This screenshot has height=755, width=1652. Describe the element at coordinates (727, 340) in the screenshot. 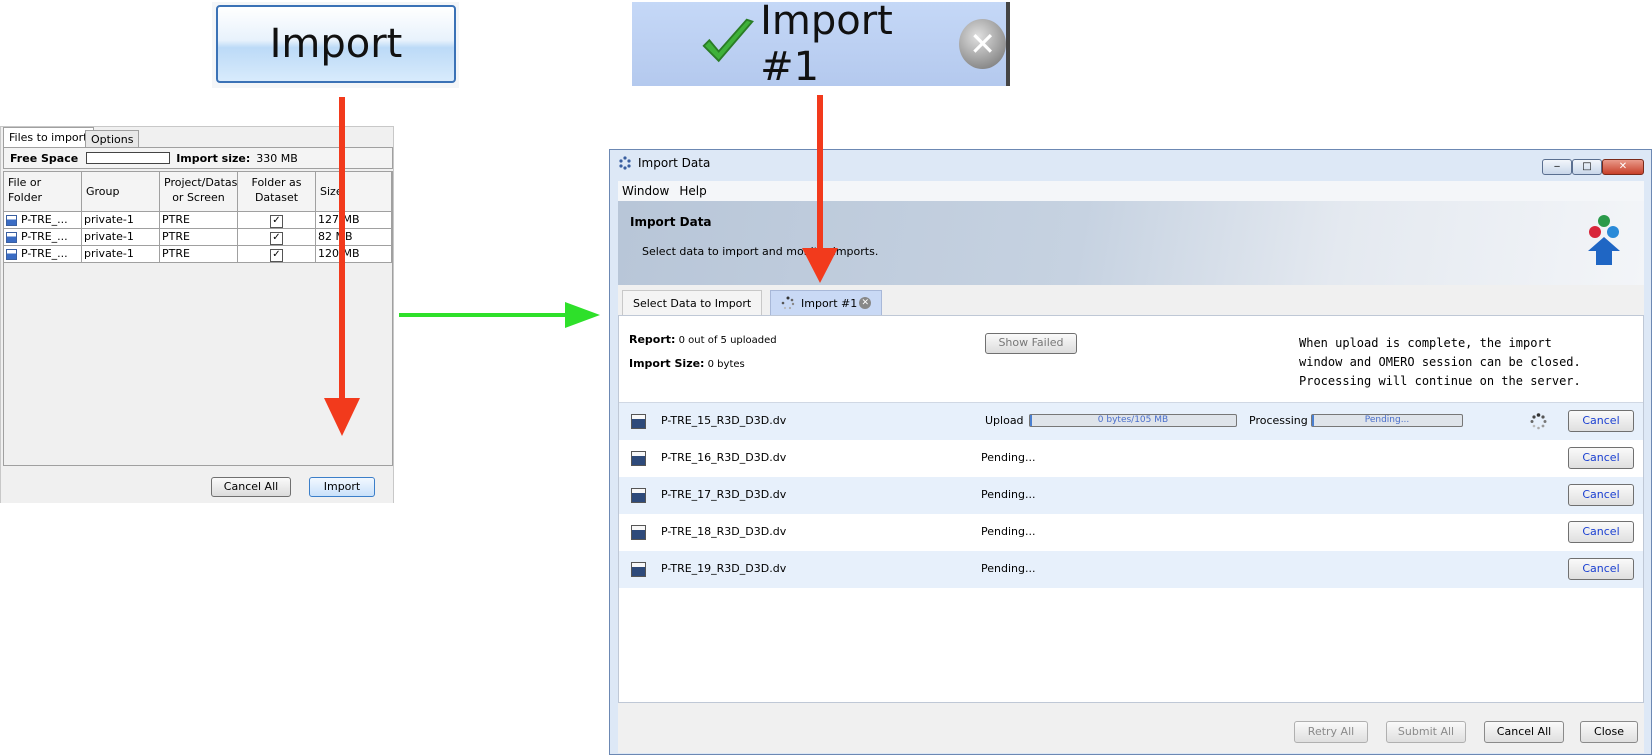

I see `report-value: 0 out of 5 uploaded` at that location.